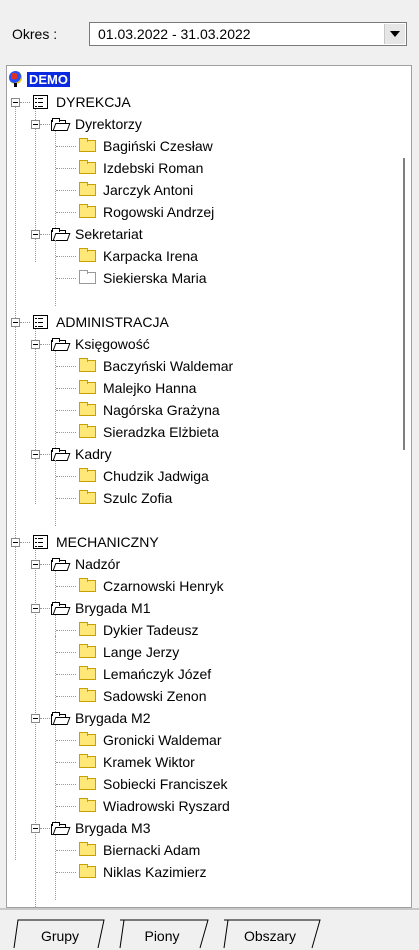  I want to click on tree-node-person: Gronicki Waldemar, so click(151, 740).